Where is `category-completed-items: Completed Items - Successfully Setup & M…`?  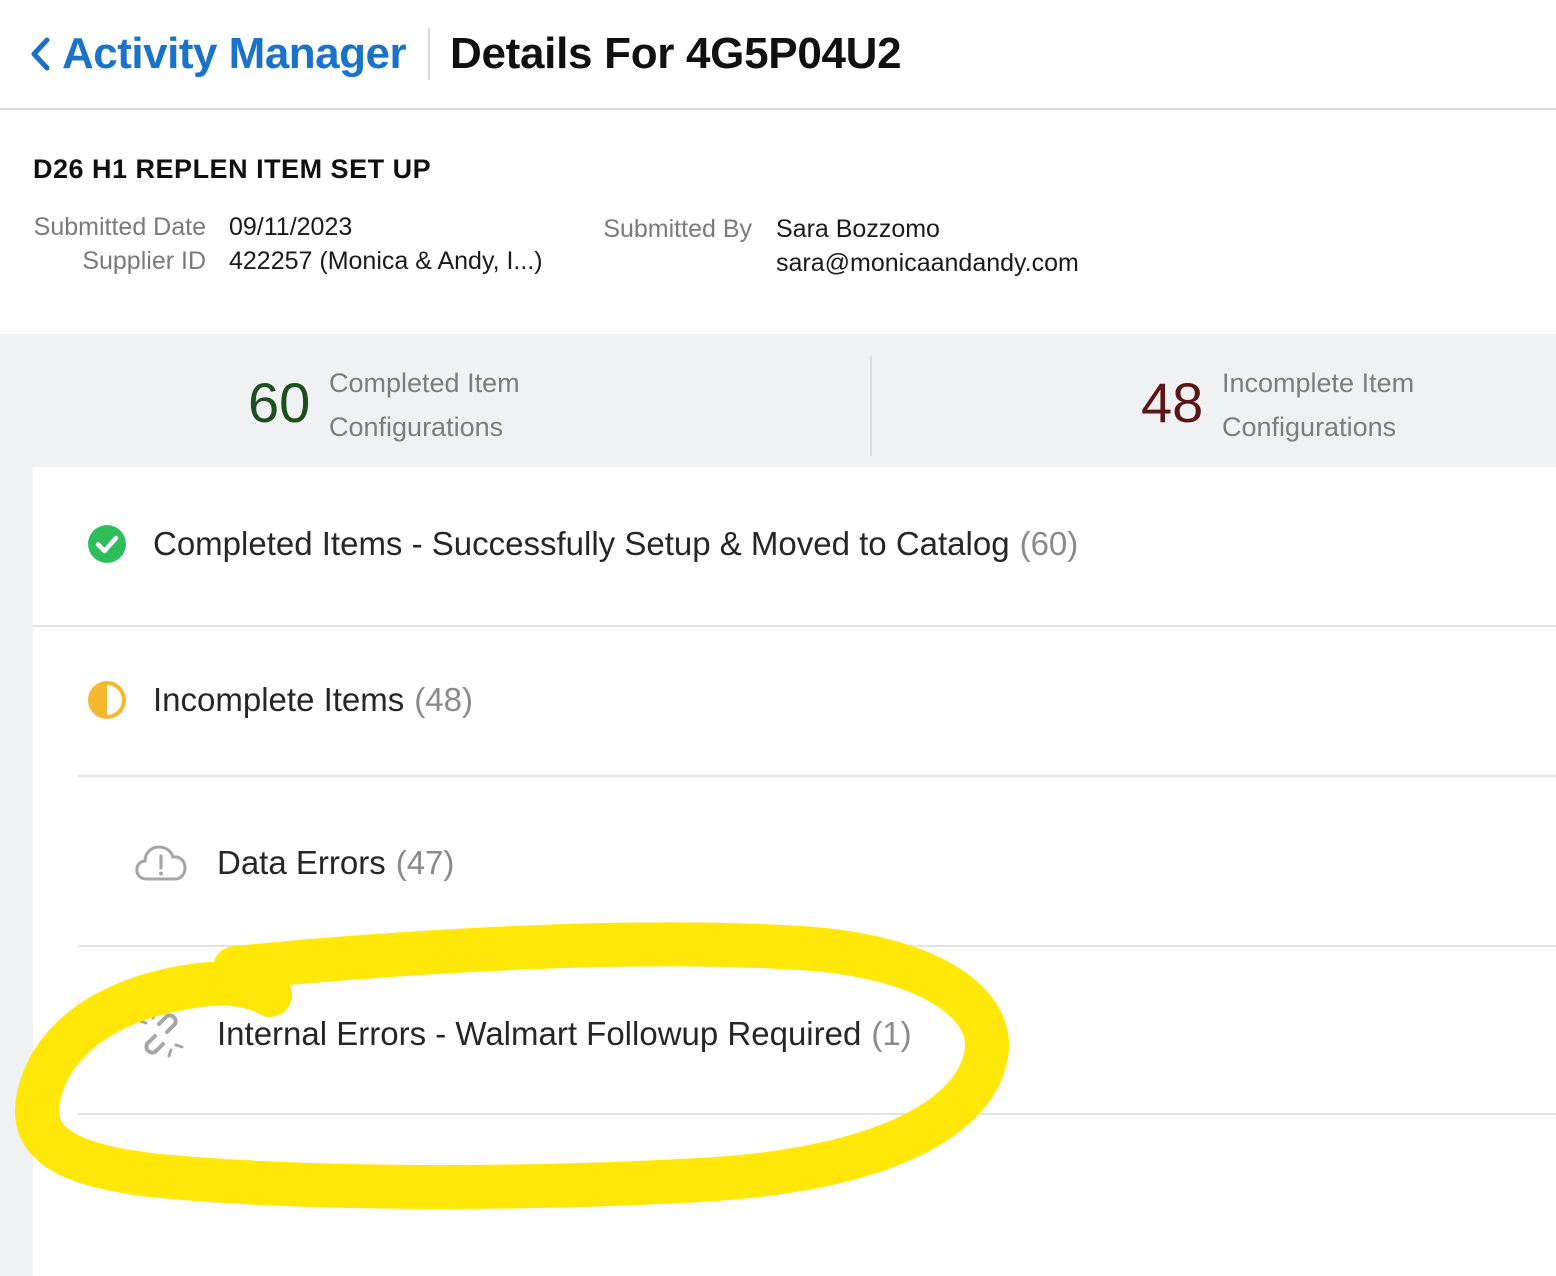 category-completed-items: Completed Items - Successfully Setup & M… is located at coordinates (582, 544).